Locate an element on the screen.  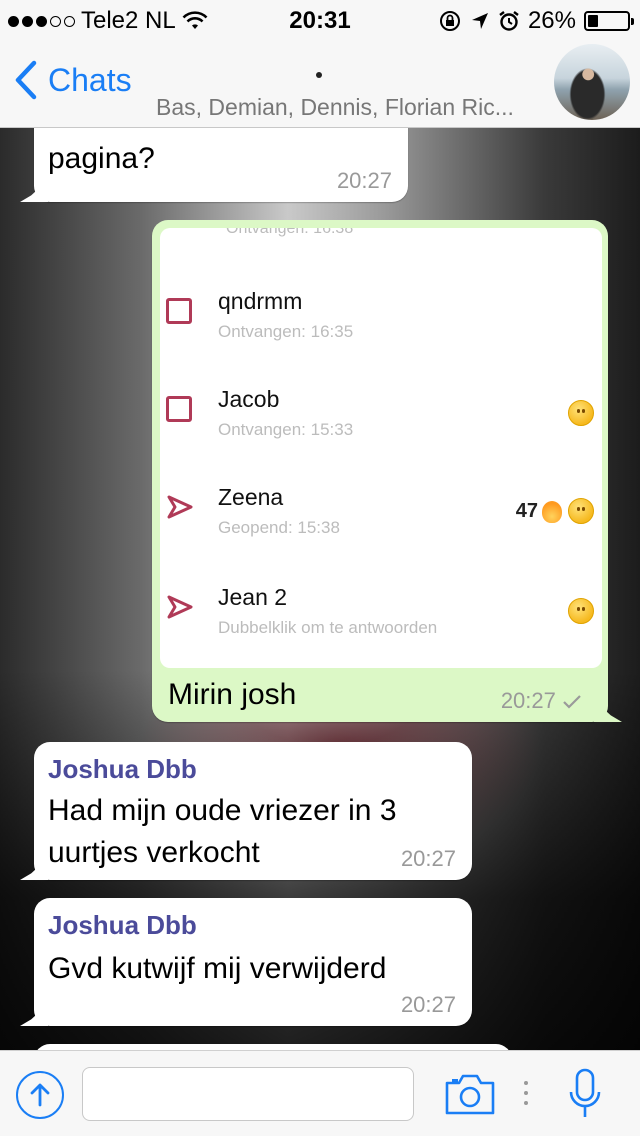
rotation-lock-icon is located at coordinates (449, 21).